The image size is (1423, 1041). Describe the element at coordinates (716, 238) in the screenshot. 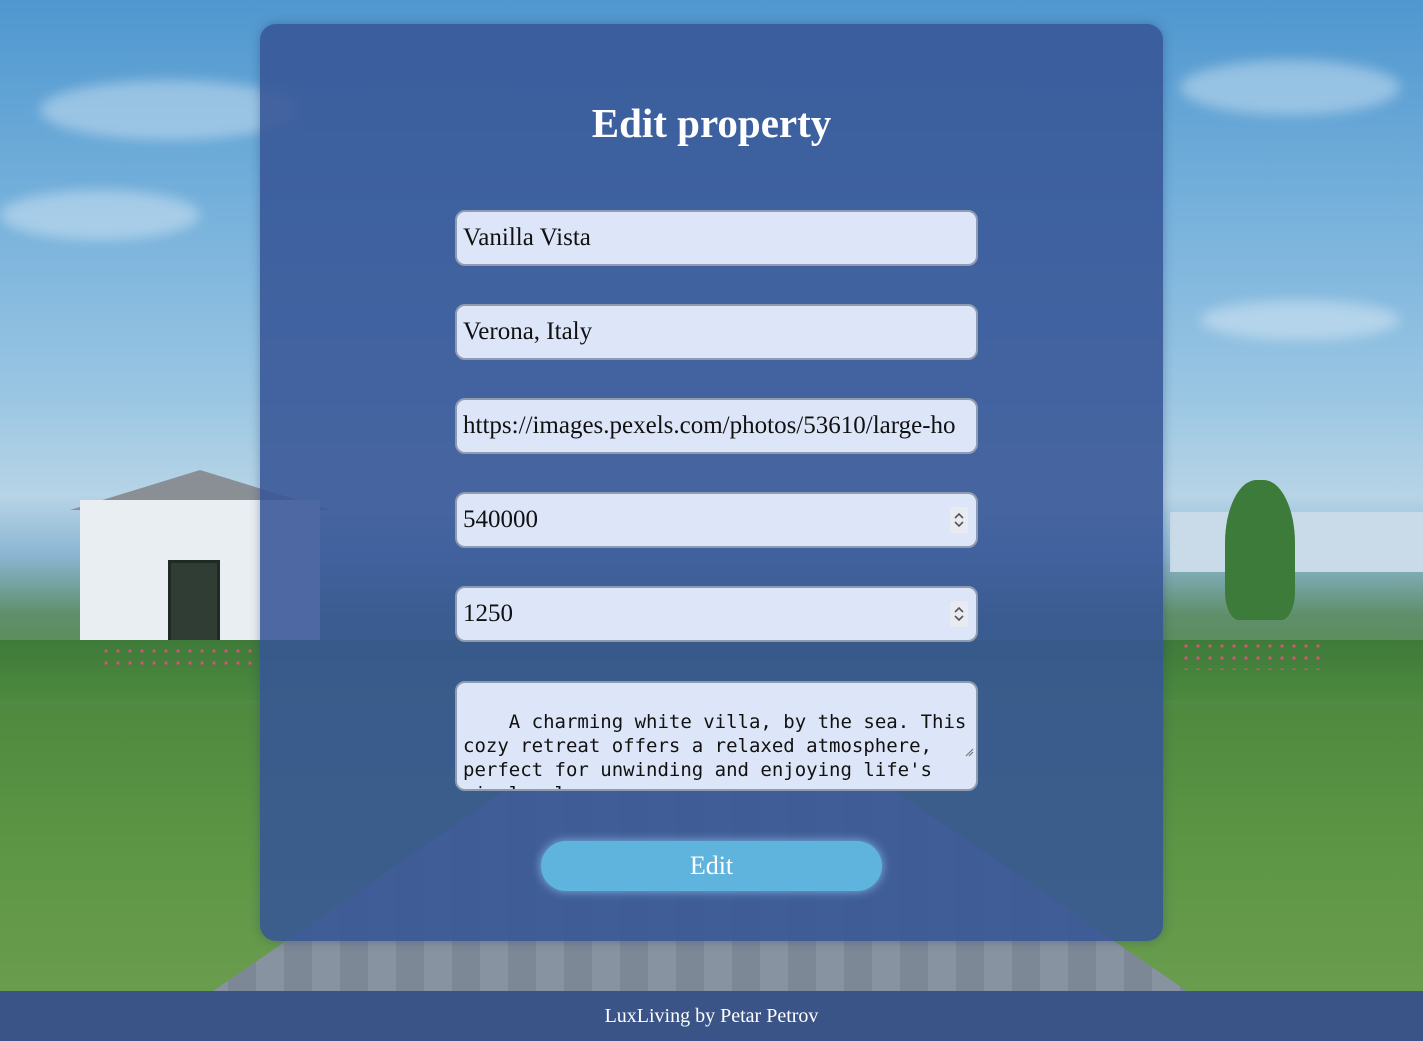

I see `name-input: Vanilla Vista` at that location.